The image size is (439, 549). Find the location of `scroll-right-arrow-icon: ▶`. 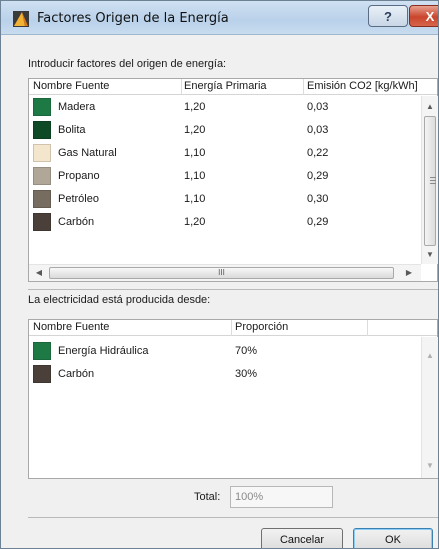

scroll-right-arrow-icon: ▶ is located at coordinates (409, 273).